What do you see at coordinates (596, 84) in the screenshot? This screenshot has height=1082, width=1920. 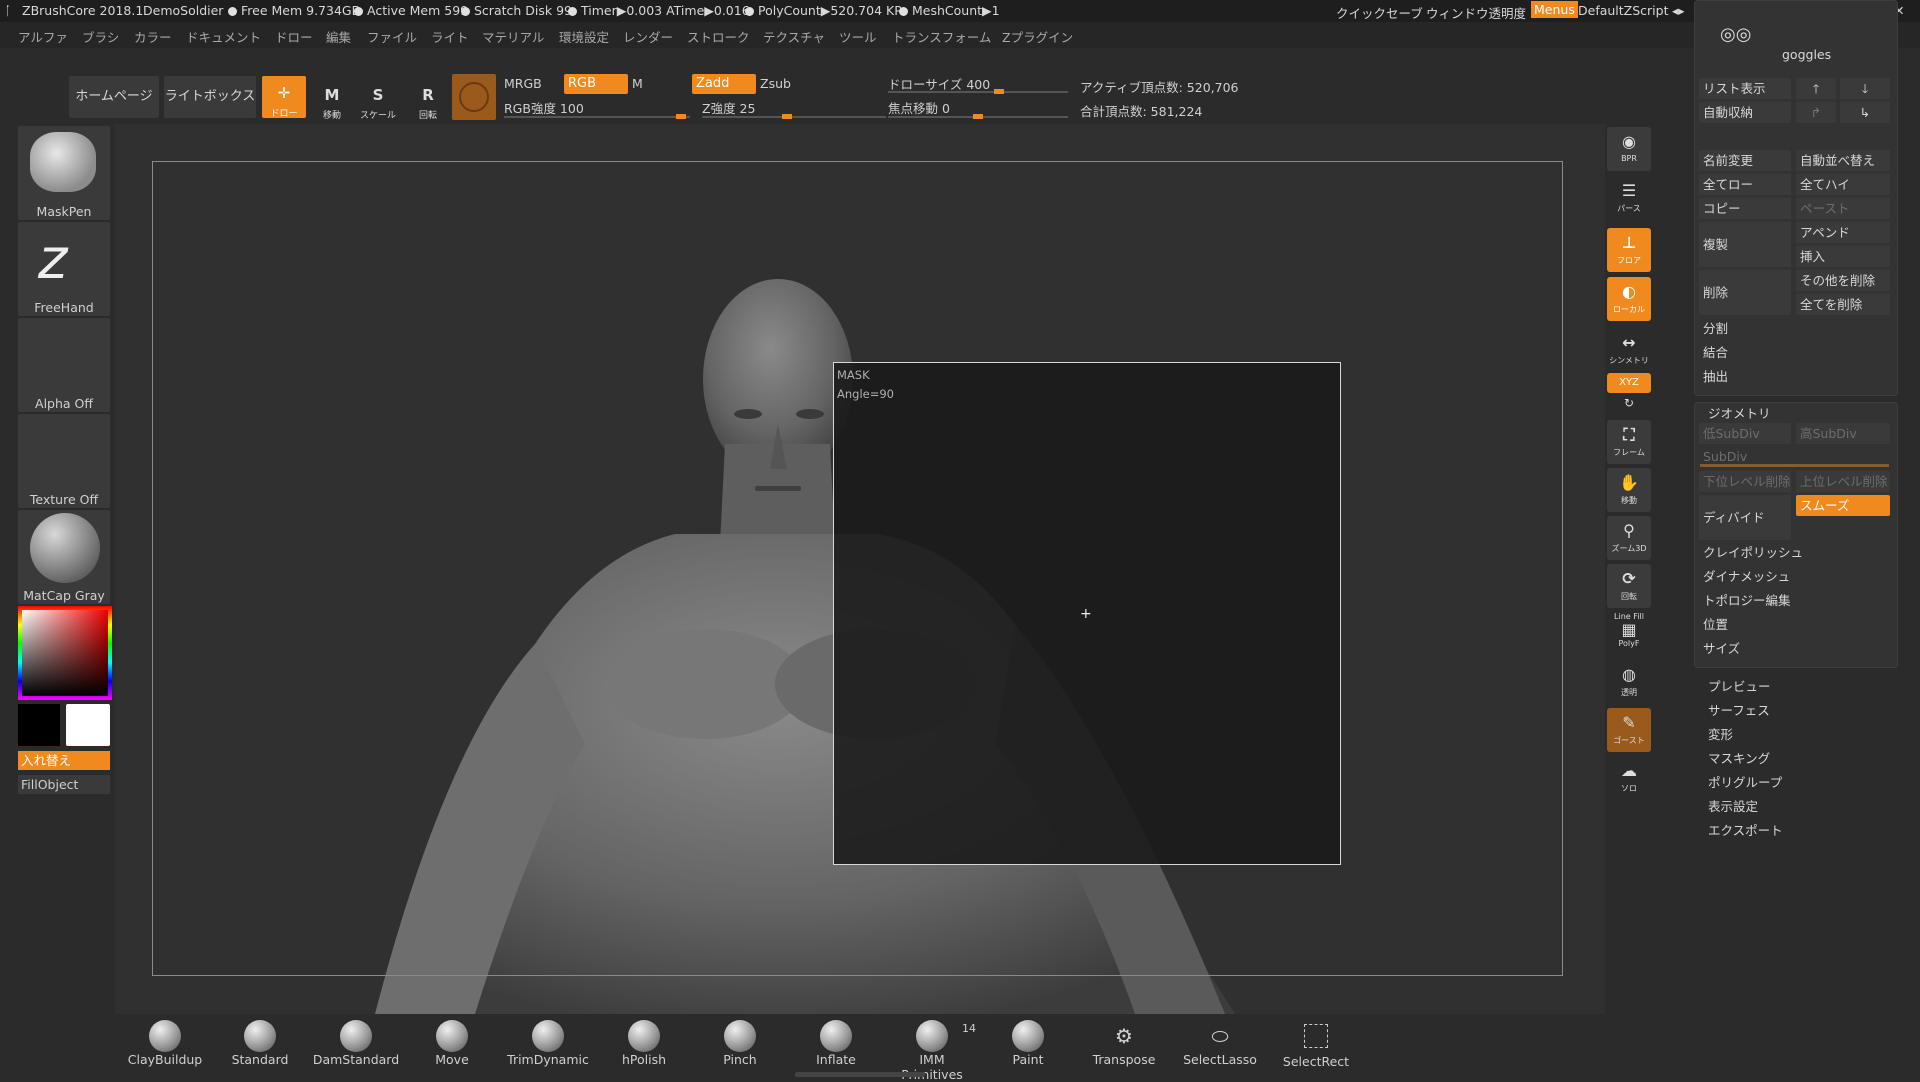 I see `rgb-toggle: RGB` at bounding box center [596, 84].